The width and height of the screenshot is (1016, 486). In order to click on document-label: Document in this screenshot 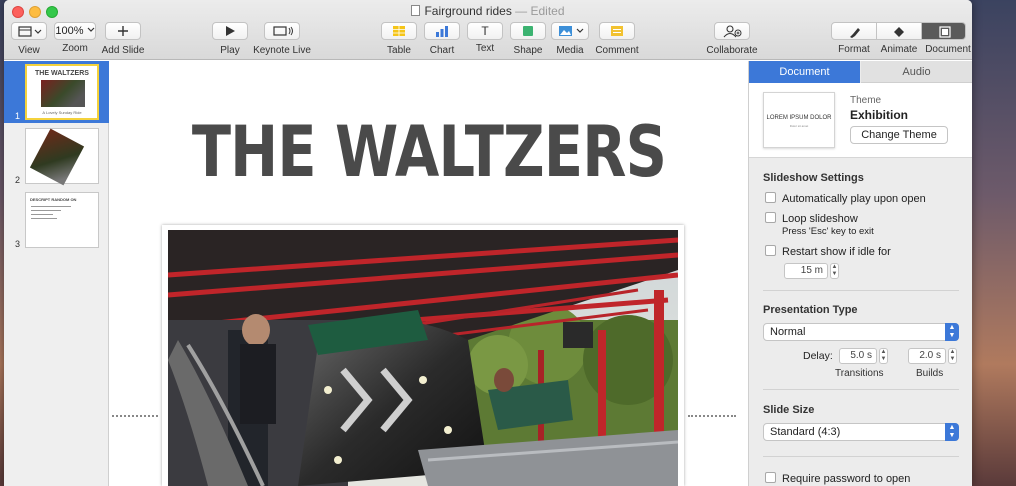, I will do `click(948, 49)`.